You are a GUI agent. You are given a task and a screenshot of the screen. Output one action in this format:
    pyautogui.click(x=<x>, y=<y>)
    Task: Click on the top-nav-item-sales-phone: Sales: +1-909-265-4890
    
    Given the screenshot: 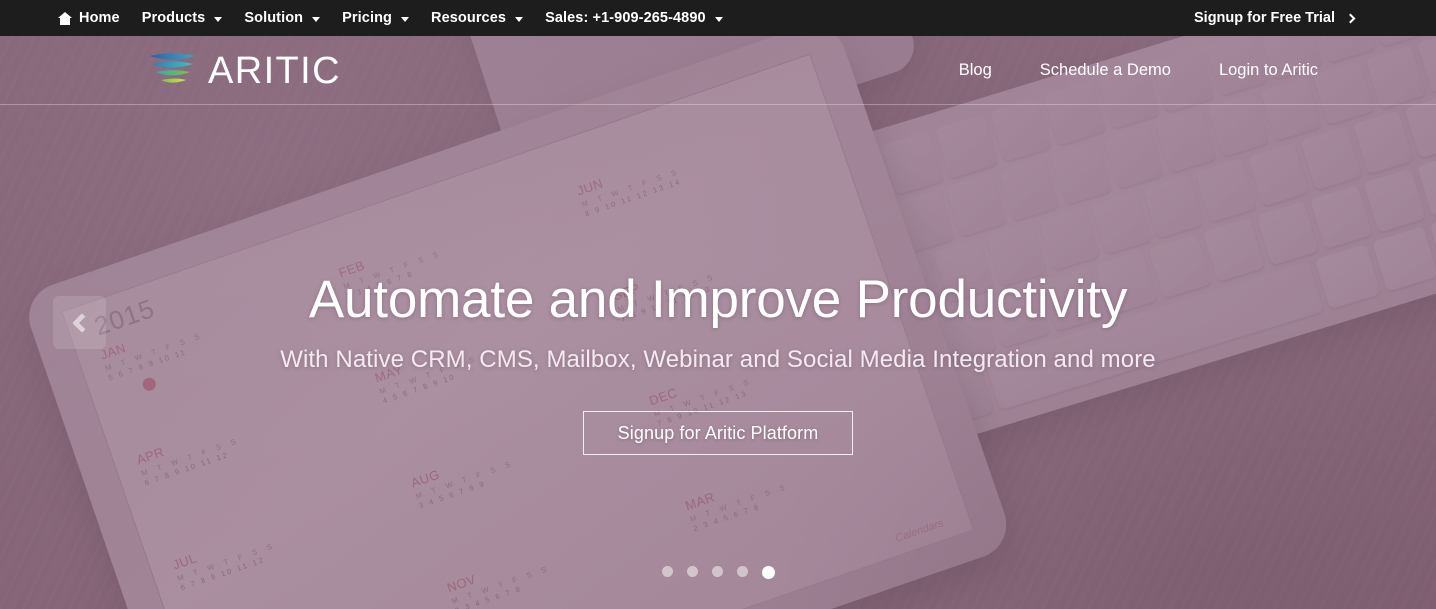 What is the action you would take?
    pyautogui.click(x=634, y=18)
    